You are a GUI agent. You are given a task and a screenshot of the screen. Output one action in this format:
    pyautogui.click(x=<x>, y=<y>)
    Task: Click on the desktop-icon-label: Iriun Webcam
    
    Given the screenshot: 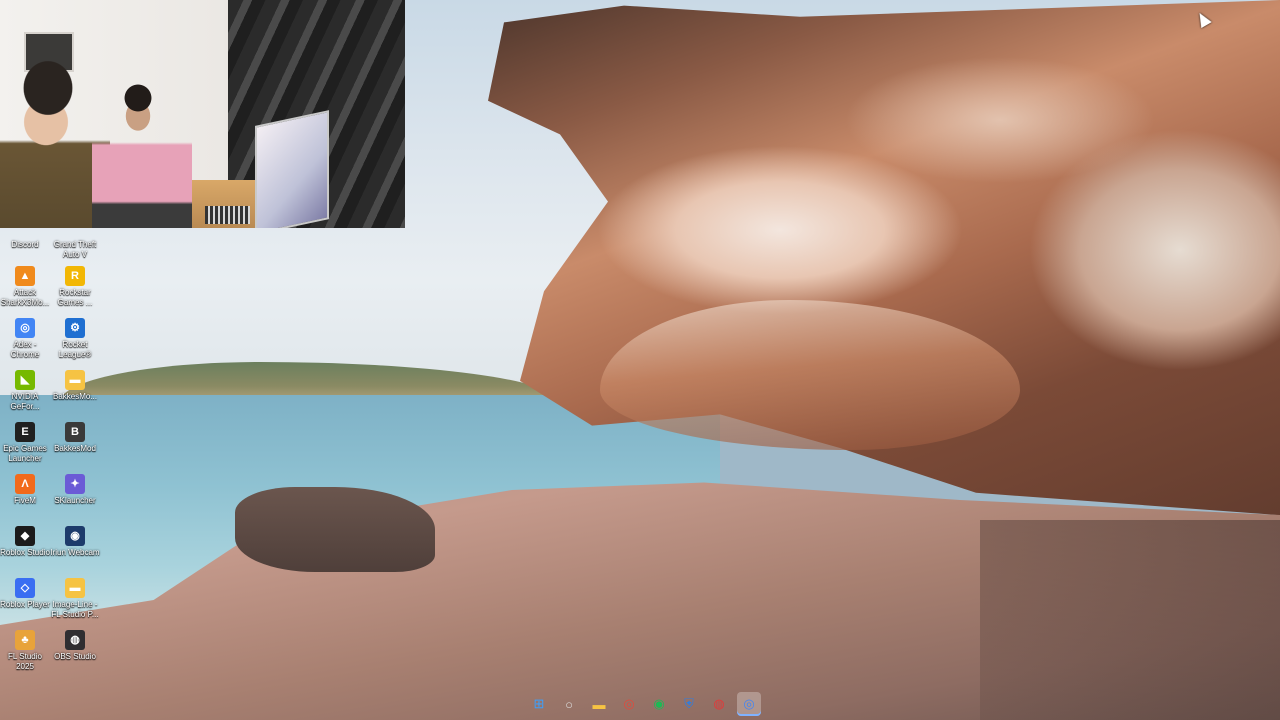 What is the action you would take?
    pyautogui.click(x=75, y=552)
    